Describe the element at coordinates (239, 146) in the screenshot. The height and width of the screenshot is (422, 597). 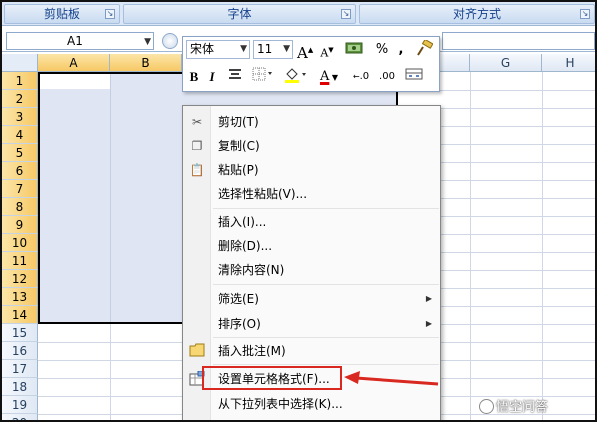
I see `menu-item-label: 复制(C)` at that location.